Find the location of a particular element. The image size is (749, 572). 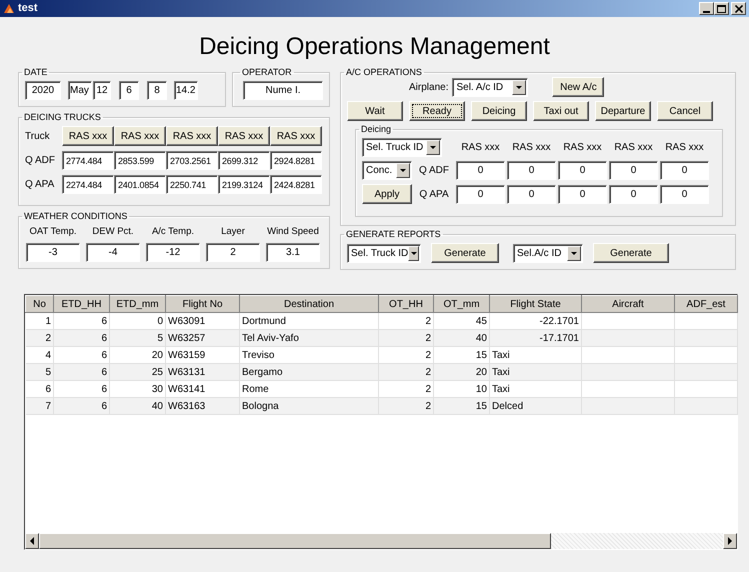

column-header: Destination is located at coordinates (309, 304).